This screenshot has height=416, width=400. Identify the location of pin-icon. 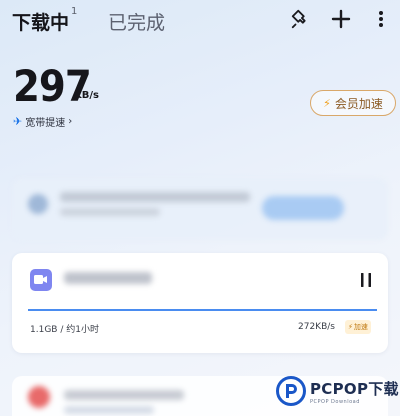
(301, 19).